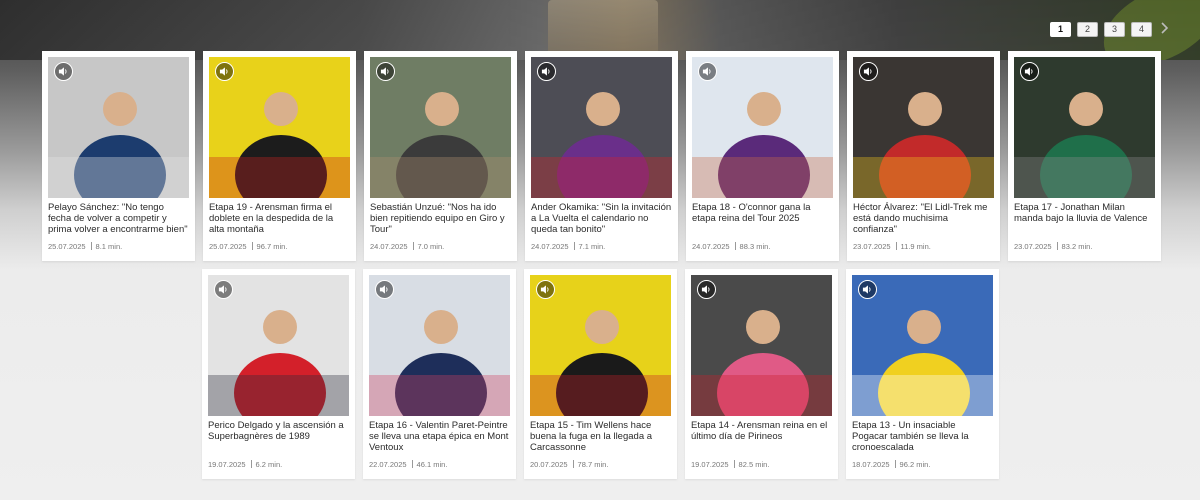  Describe the element at coordinates (915, 464) in the screenshot. I see `video-duration: 96.2 min.` at that location.